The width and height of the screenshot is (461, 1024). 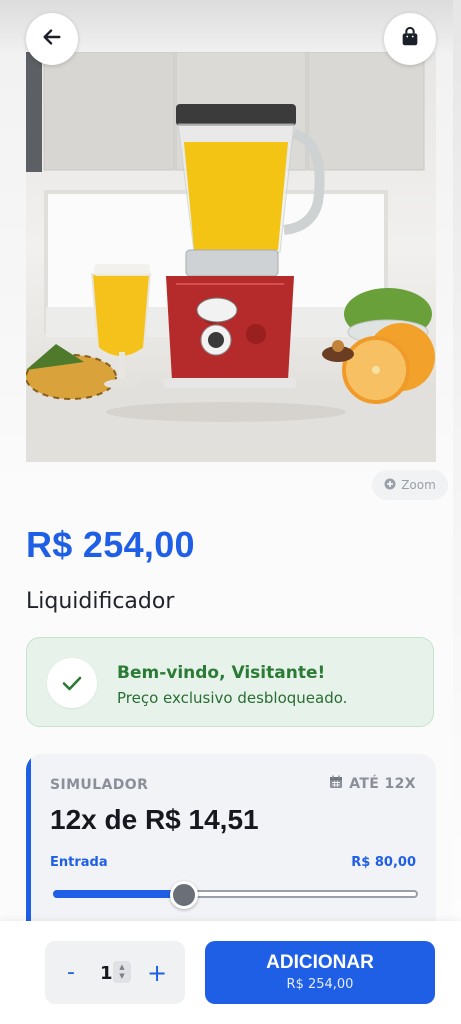 I want to click on check-icon, so click(x=72, y=683).